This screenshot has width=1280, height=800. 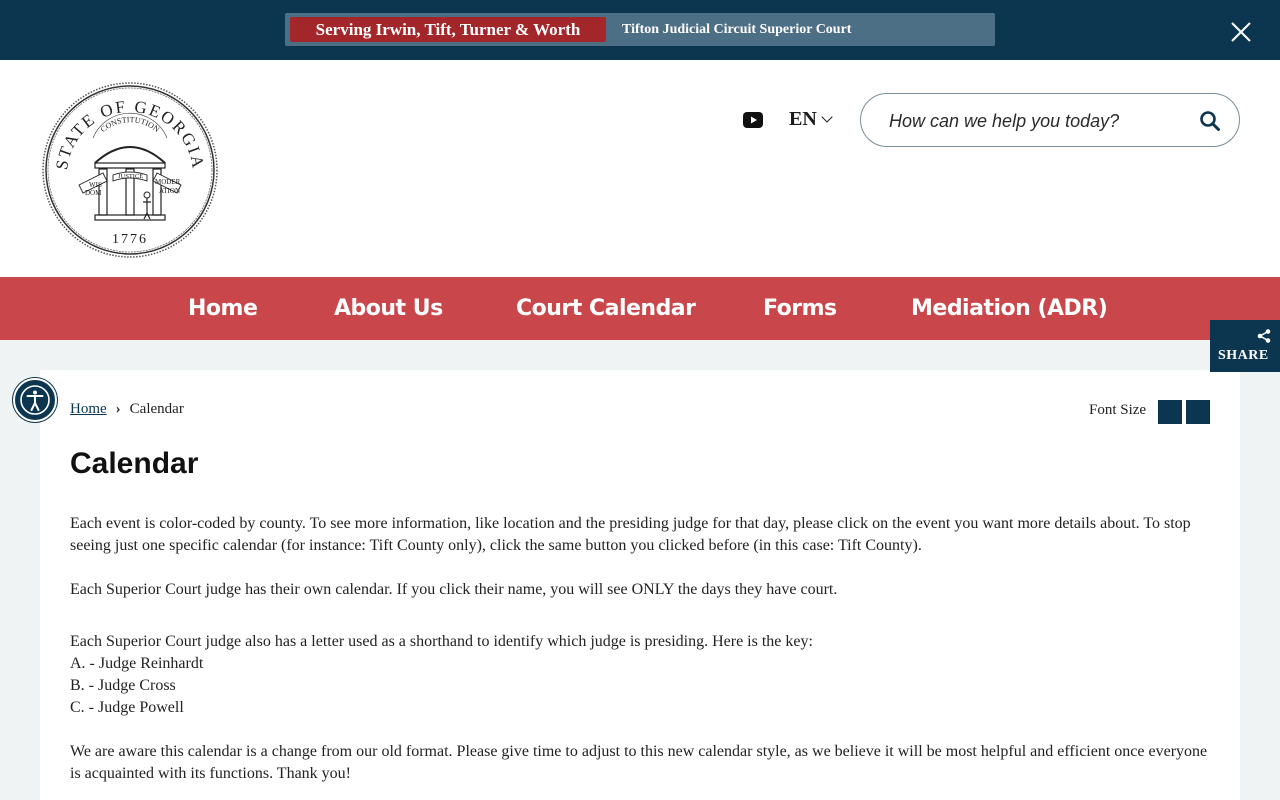 I want to click on seal-left2-text: DOM, so click(x=93, y=193).